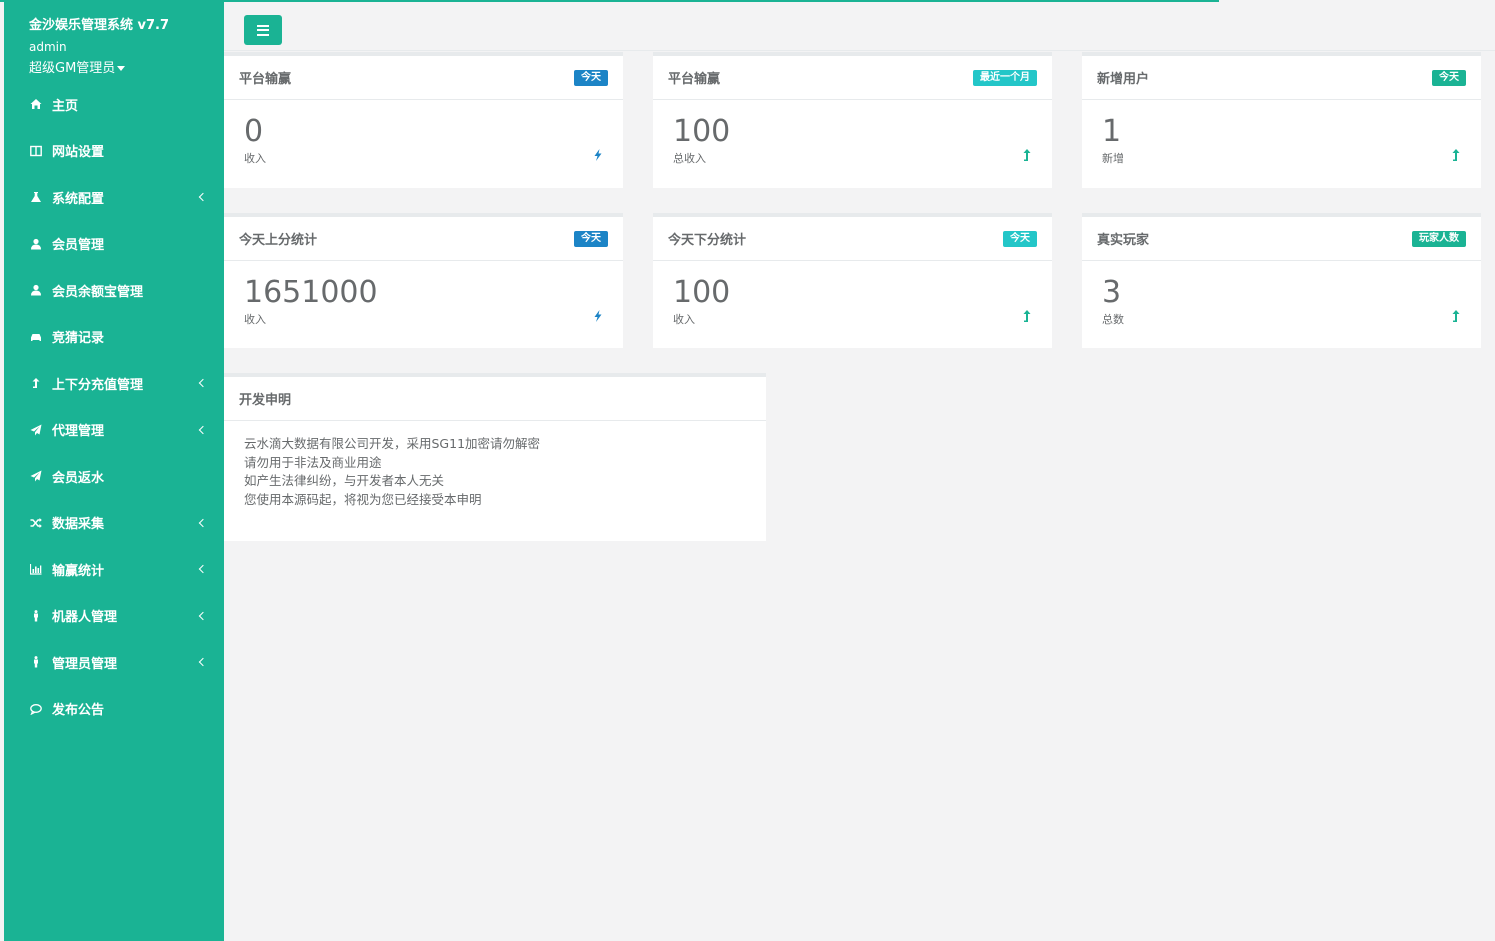  What do you see at coordinates (98, 385) in the screenshot?
I see `sidebar-item-label: 上下分充值管理` at bounding box center [98, 385].